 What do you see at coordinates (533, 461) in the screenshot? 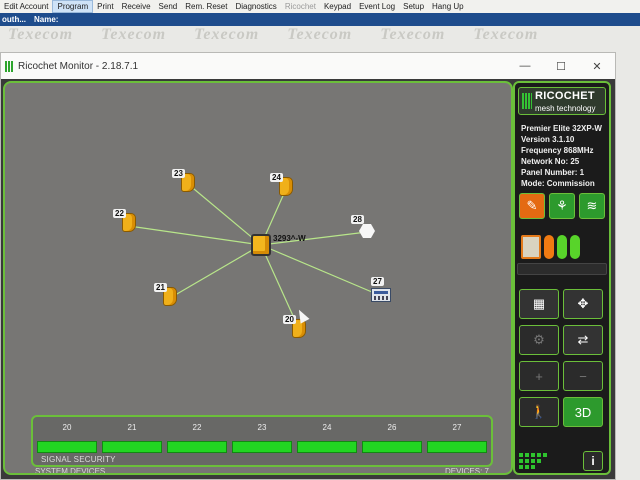
I see `status-leds` at bounding box center [533, 461].